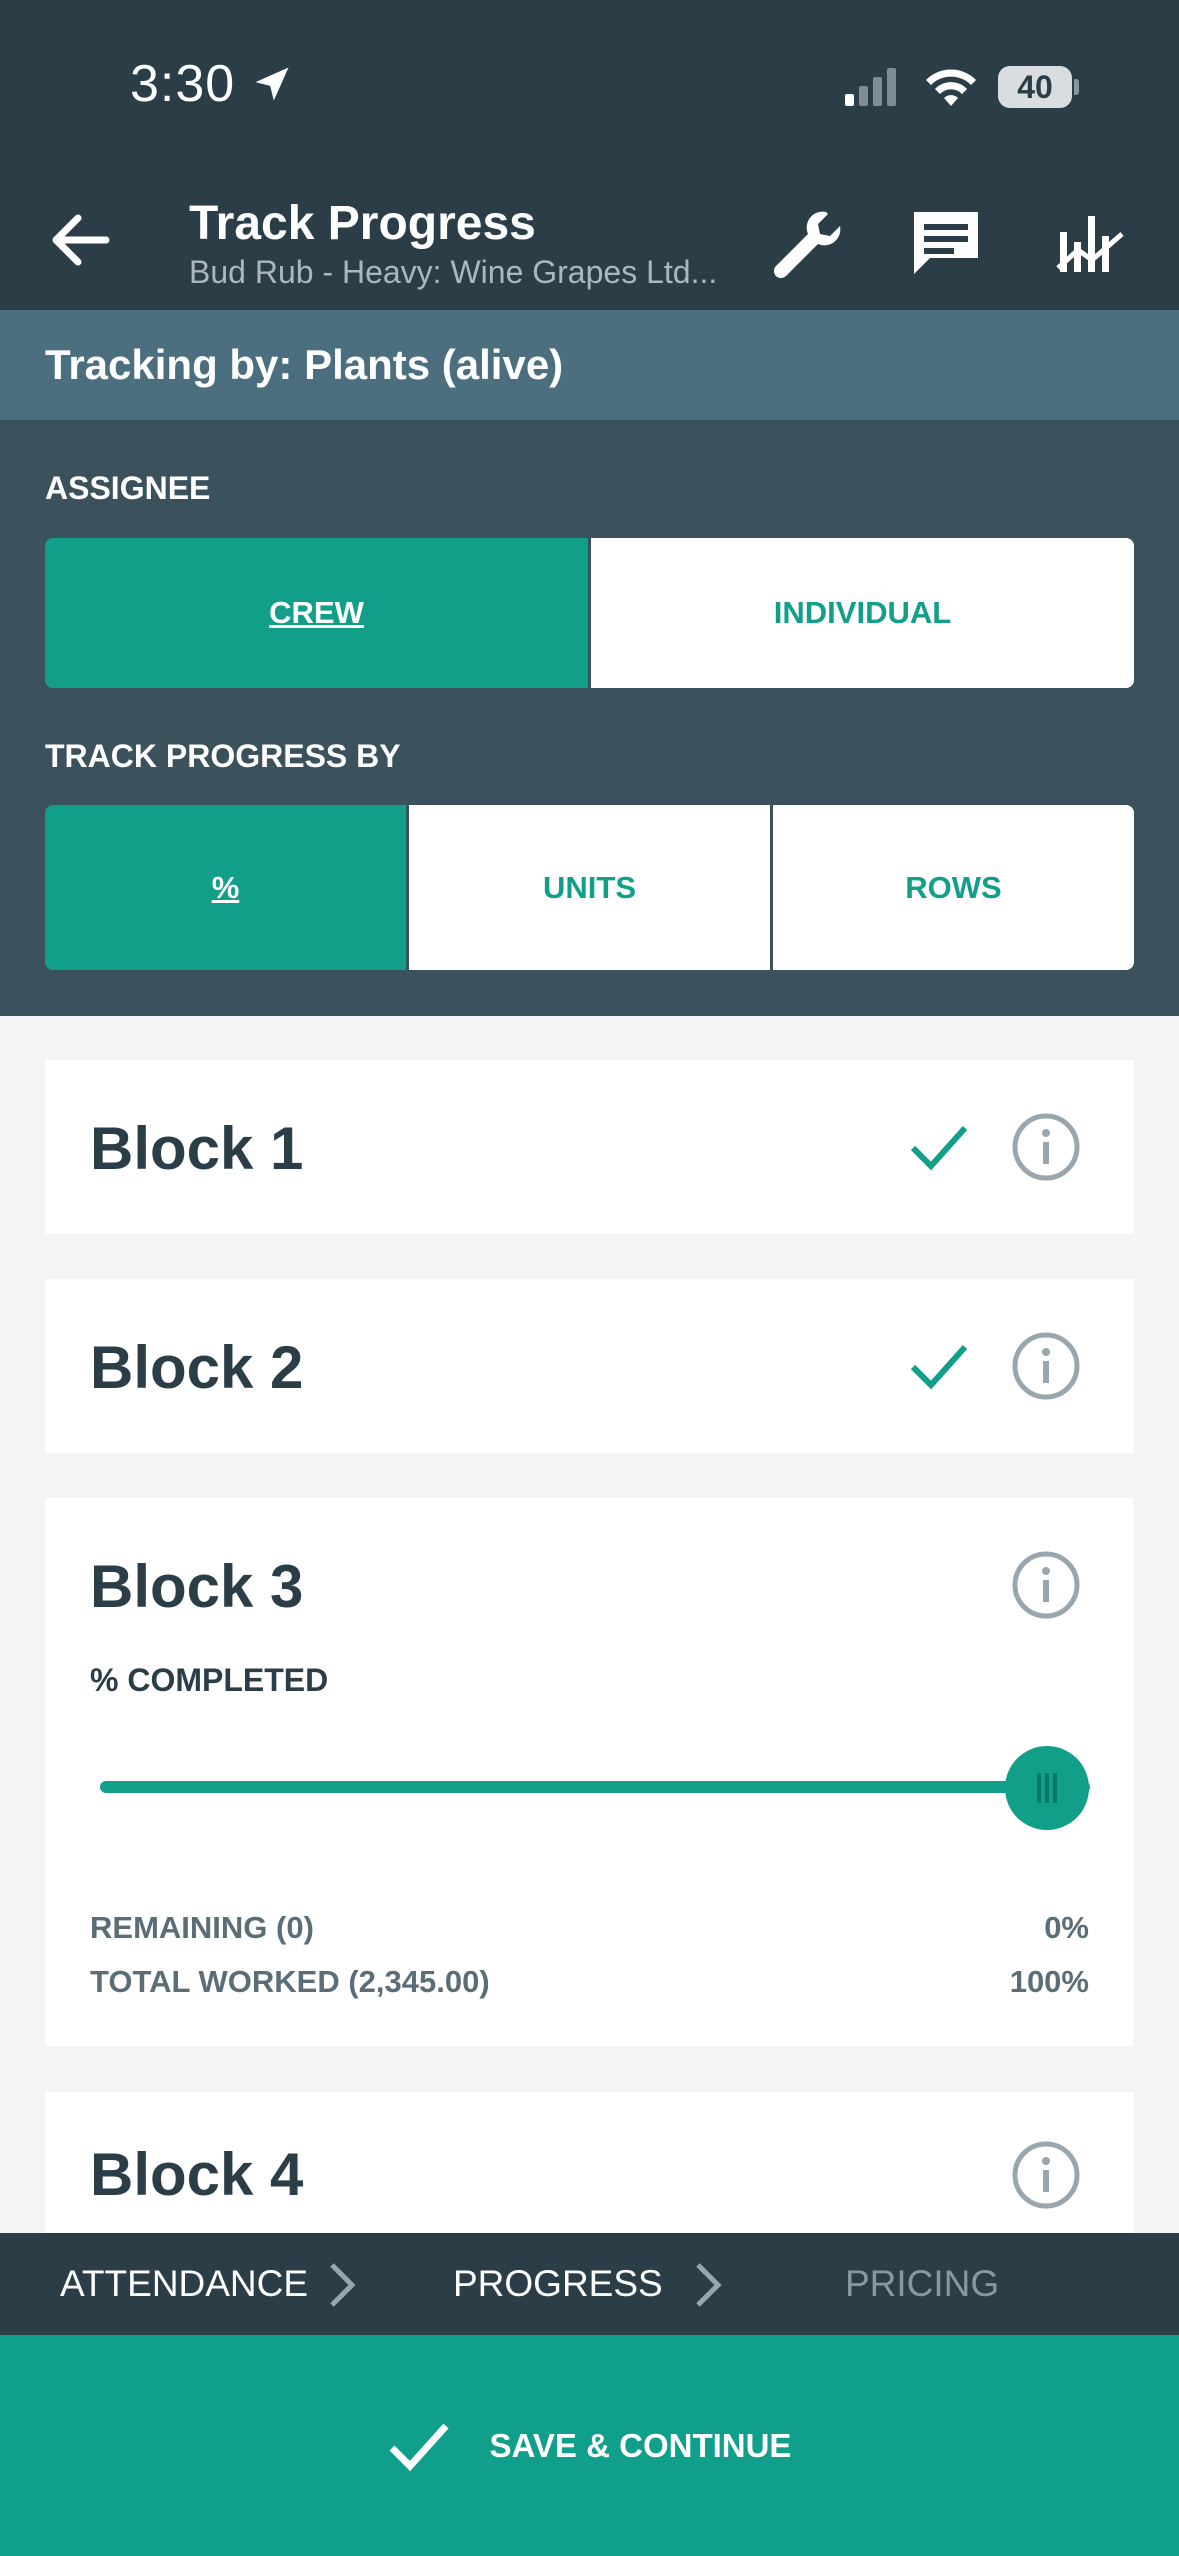 Image resolution: width=1179 pixels, height=2556 pixels. What do you see at coordinates (870, 87) in the screenshot?
I see `cellular-signal-icon` at bounding box center [870, 87].